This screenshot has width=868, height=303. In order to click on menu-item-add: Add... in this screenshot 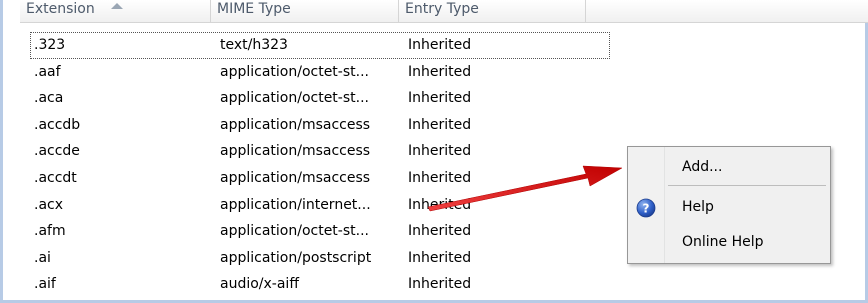, I will do `click(702, 167)`.